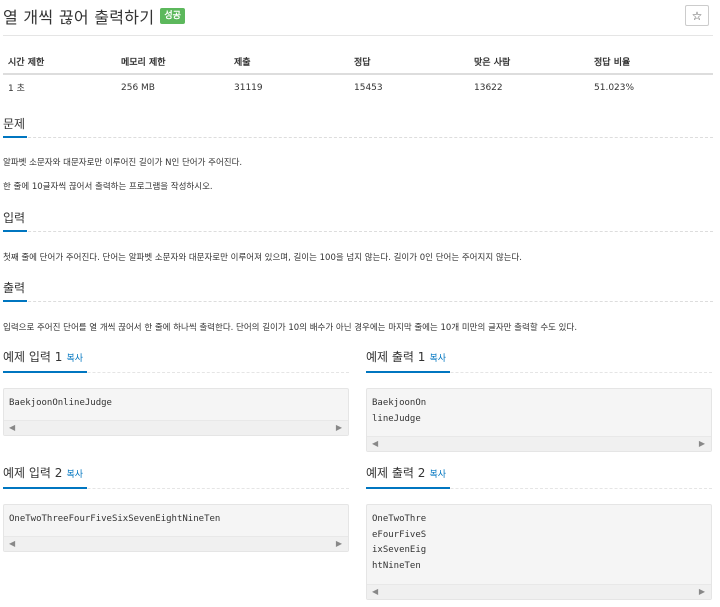 This screenshot has height=607, width=720. I want to click on header-memory-limit: 메모리 제한, so click(172, 62).